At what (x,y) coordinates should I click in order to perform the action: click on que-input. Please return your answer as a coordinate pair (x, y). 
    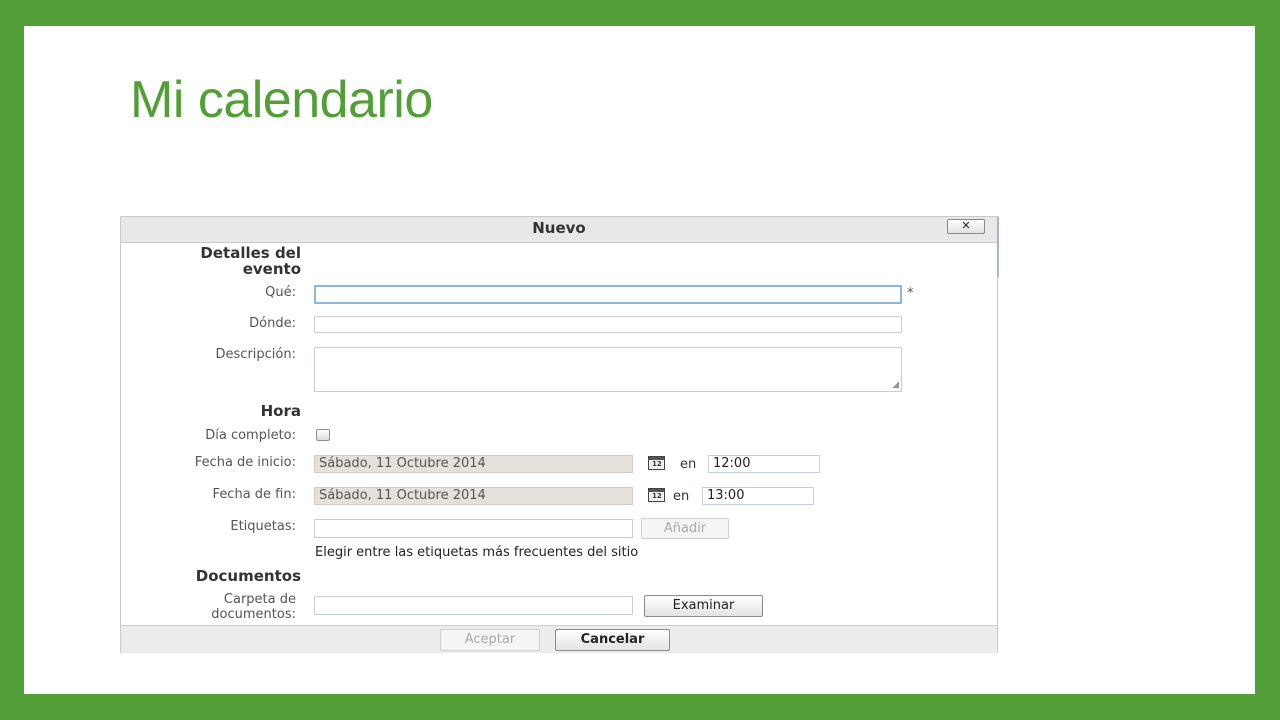
    Looking at the image, I should click on (608, 294).